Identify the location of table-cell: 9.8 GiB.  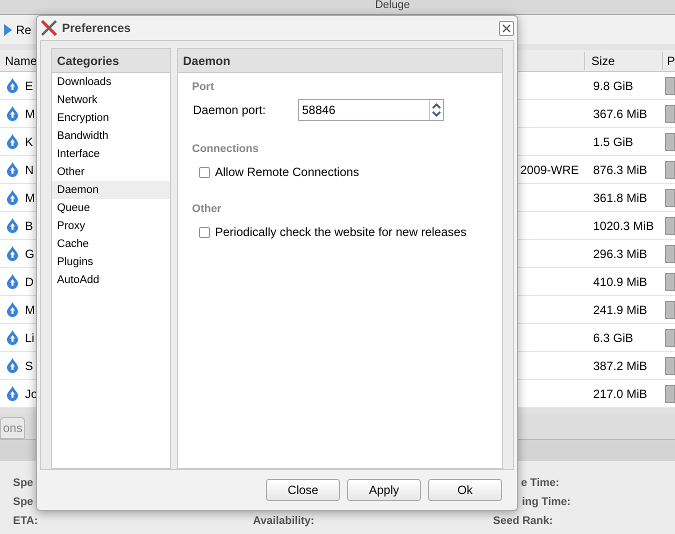
(613, 85).